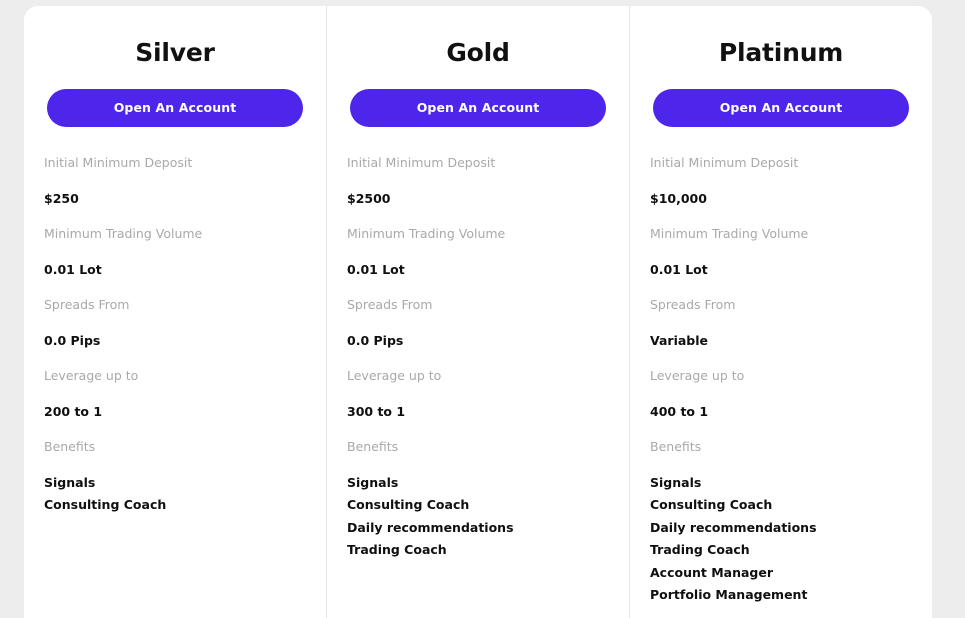 This screenshot has width=965, height=618. I want to click on spec-row-deposit: Initial Minimum Deposit $2500, so click(479, 180).